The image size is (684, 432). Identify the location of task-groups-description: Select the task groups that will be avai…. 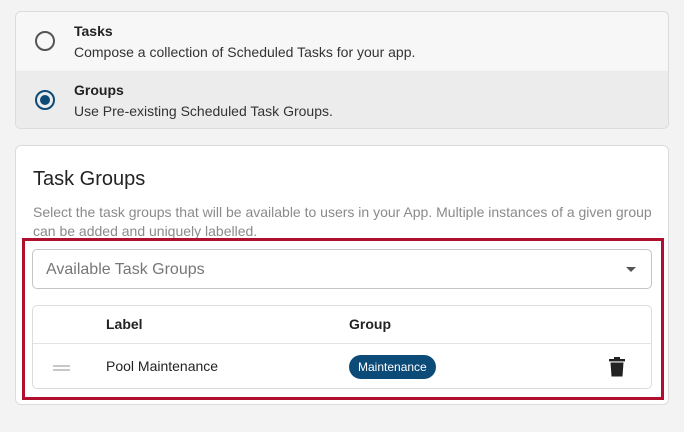
(342, 221).